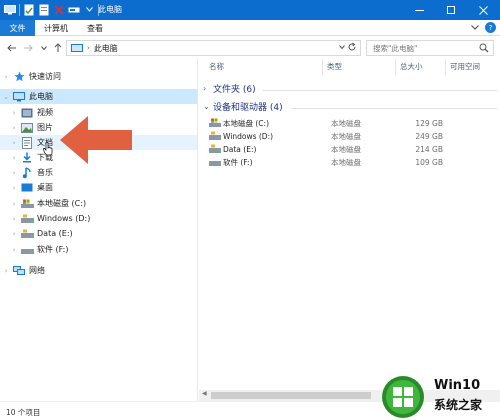  Describe the element at coordinates (334, 66) in the screenshot. I see `column-header-type: 类型` at that location.